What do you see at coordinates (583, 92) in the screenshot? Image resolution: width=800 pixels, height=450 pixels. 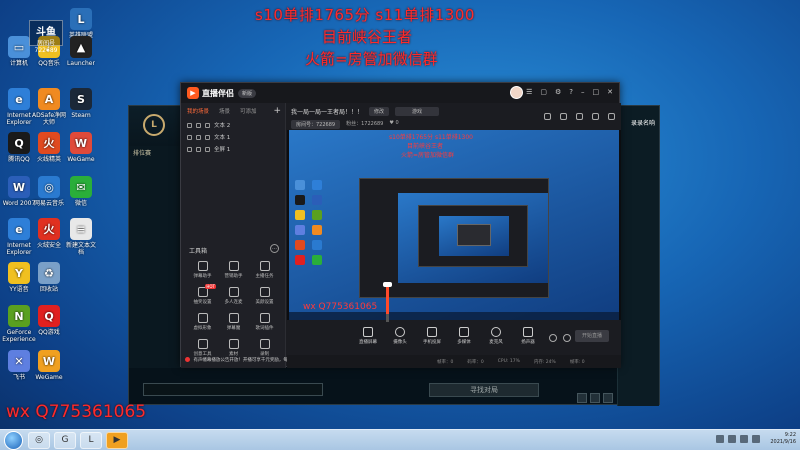 I see `minimize-icon: –` at bounding box center [583, 92].